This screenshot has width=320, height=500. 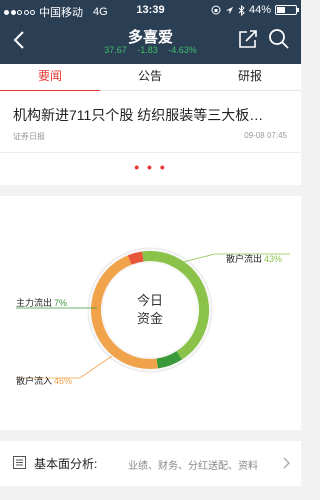 I want to click on label-retail-out: 散户流出 43%, so click(x=254, y=258).